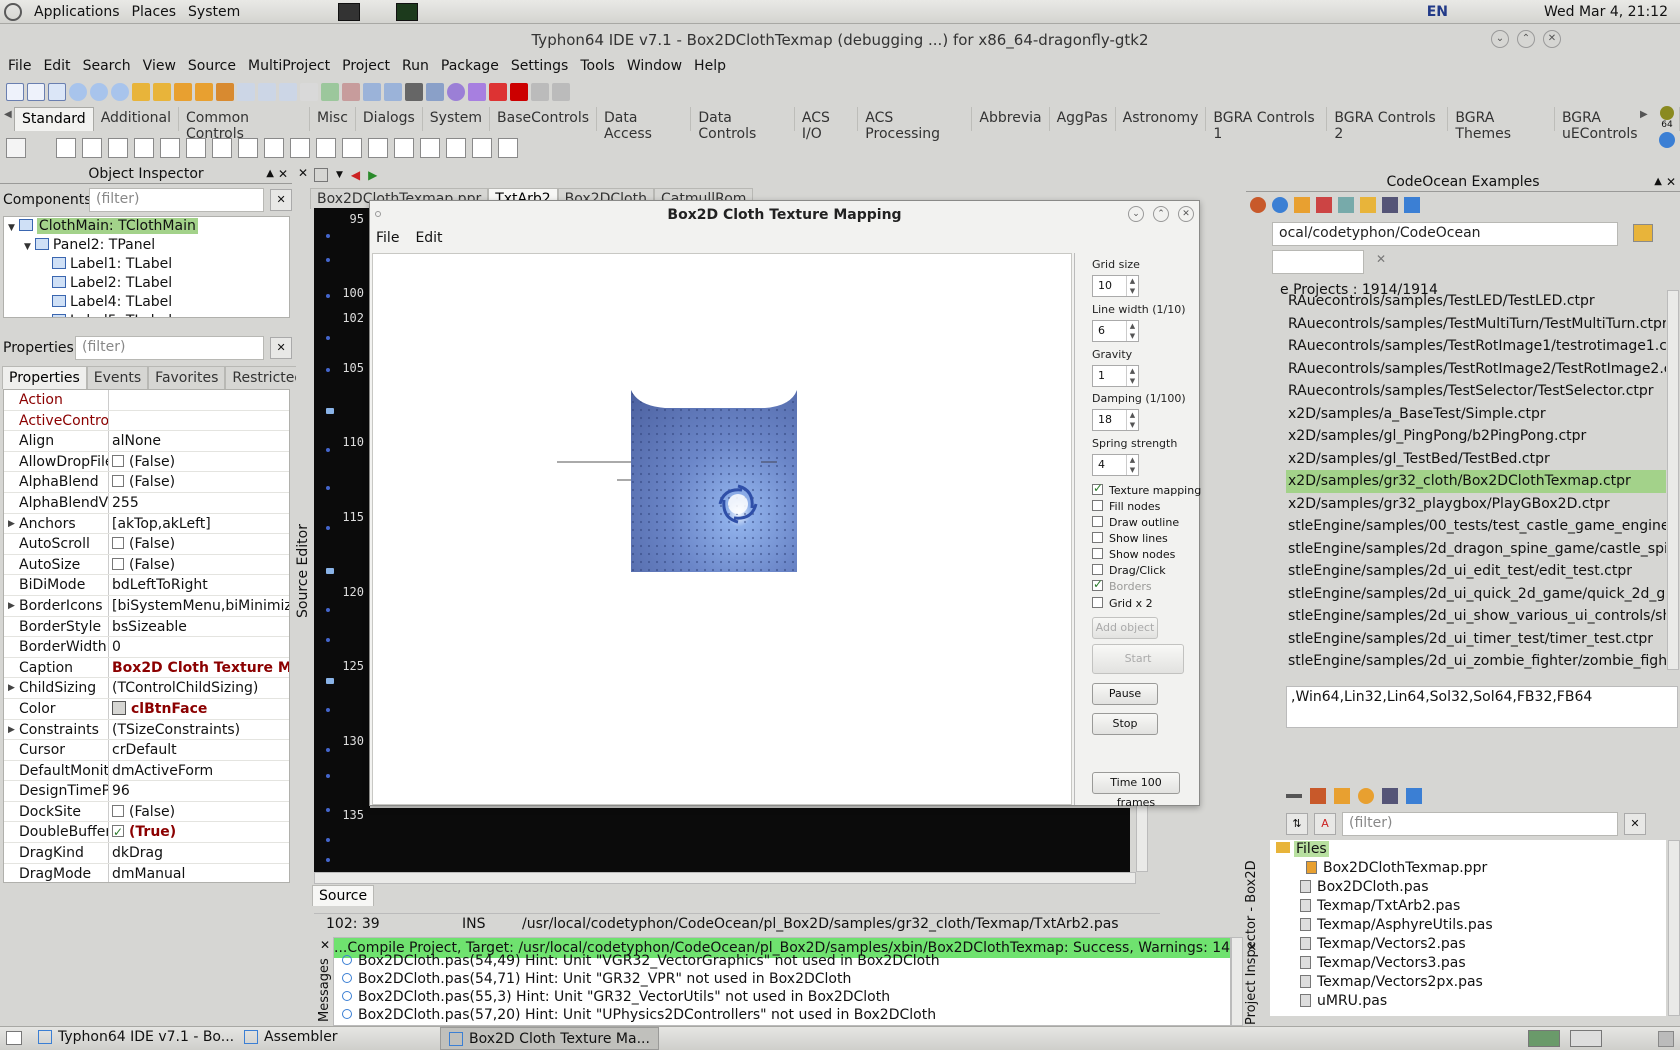  I want to click on menu-multiproject: MultiProject, so click(289, 66).